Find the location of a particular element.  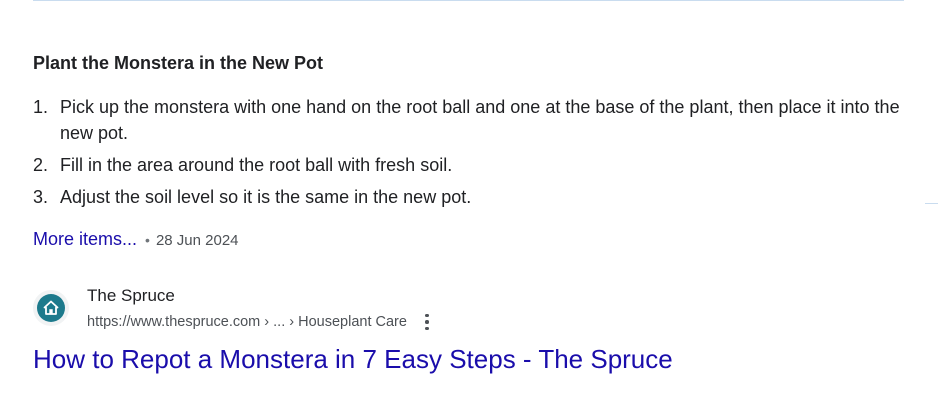

snippet-heading: Plant the Monstera in the New Pot is located at coordinates (178, 63).